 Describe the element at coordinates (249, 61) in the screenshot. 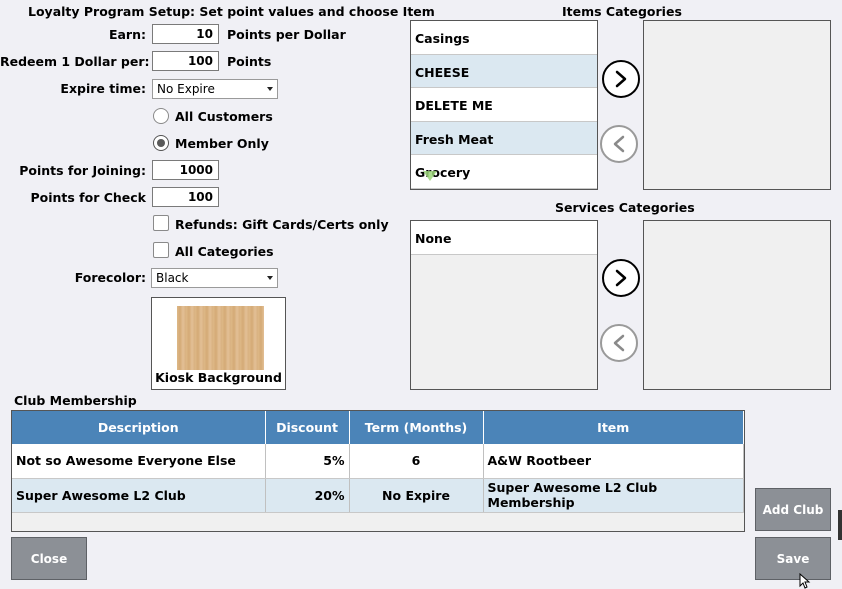

I see `redeem-unit: Points` at that location.